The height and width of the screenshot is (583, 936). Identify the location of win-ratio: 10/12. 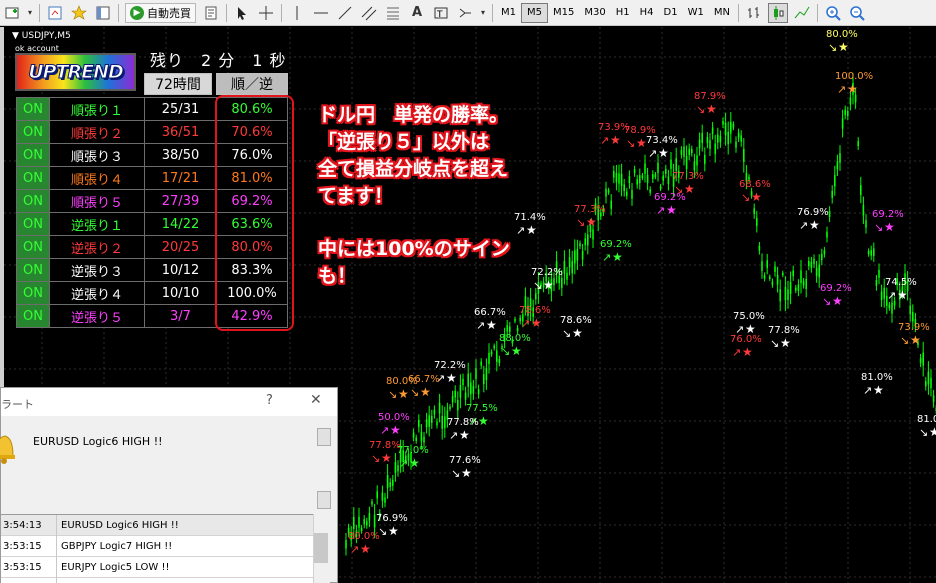
(180, 270).